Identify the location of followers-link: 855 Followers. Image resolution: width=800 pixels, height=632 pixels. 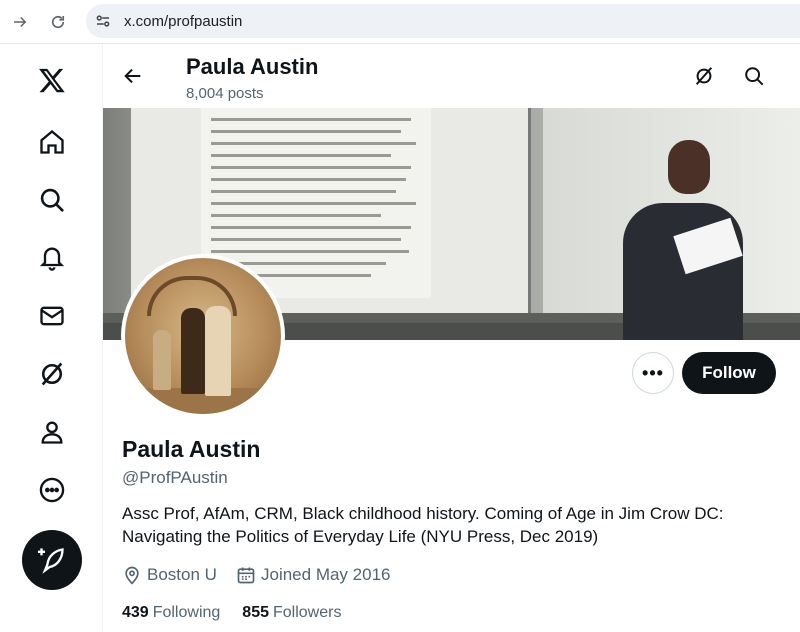
(291, 613).